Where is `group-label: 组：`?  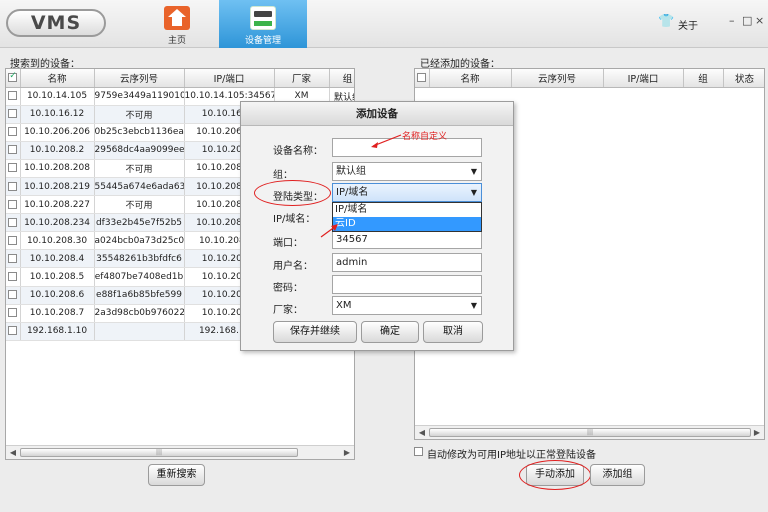 group-label: 组： is located at coordinates (283, 175).